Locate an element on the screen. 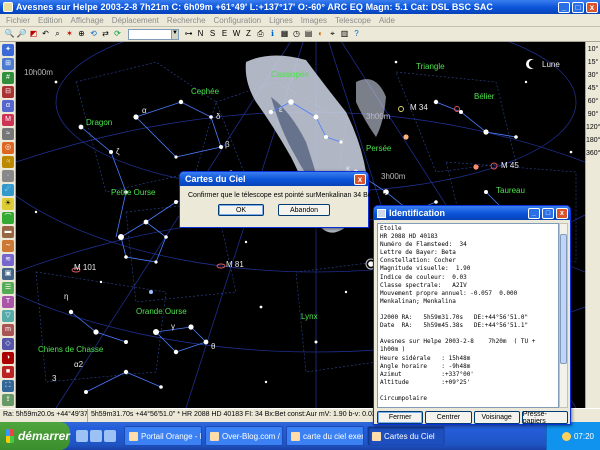 The width and height of the screenshot is (600, 450). export-icon: ⇪ is located at coordinates (8, 400).